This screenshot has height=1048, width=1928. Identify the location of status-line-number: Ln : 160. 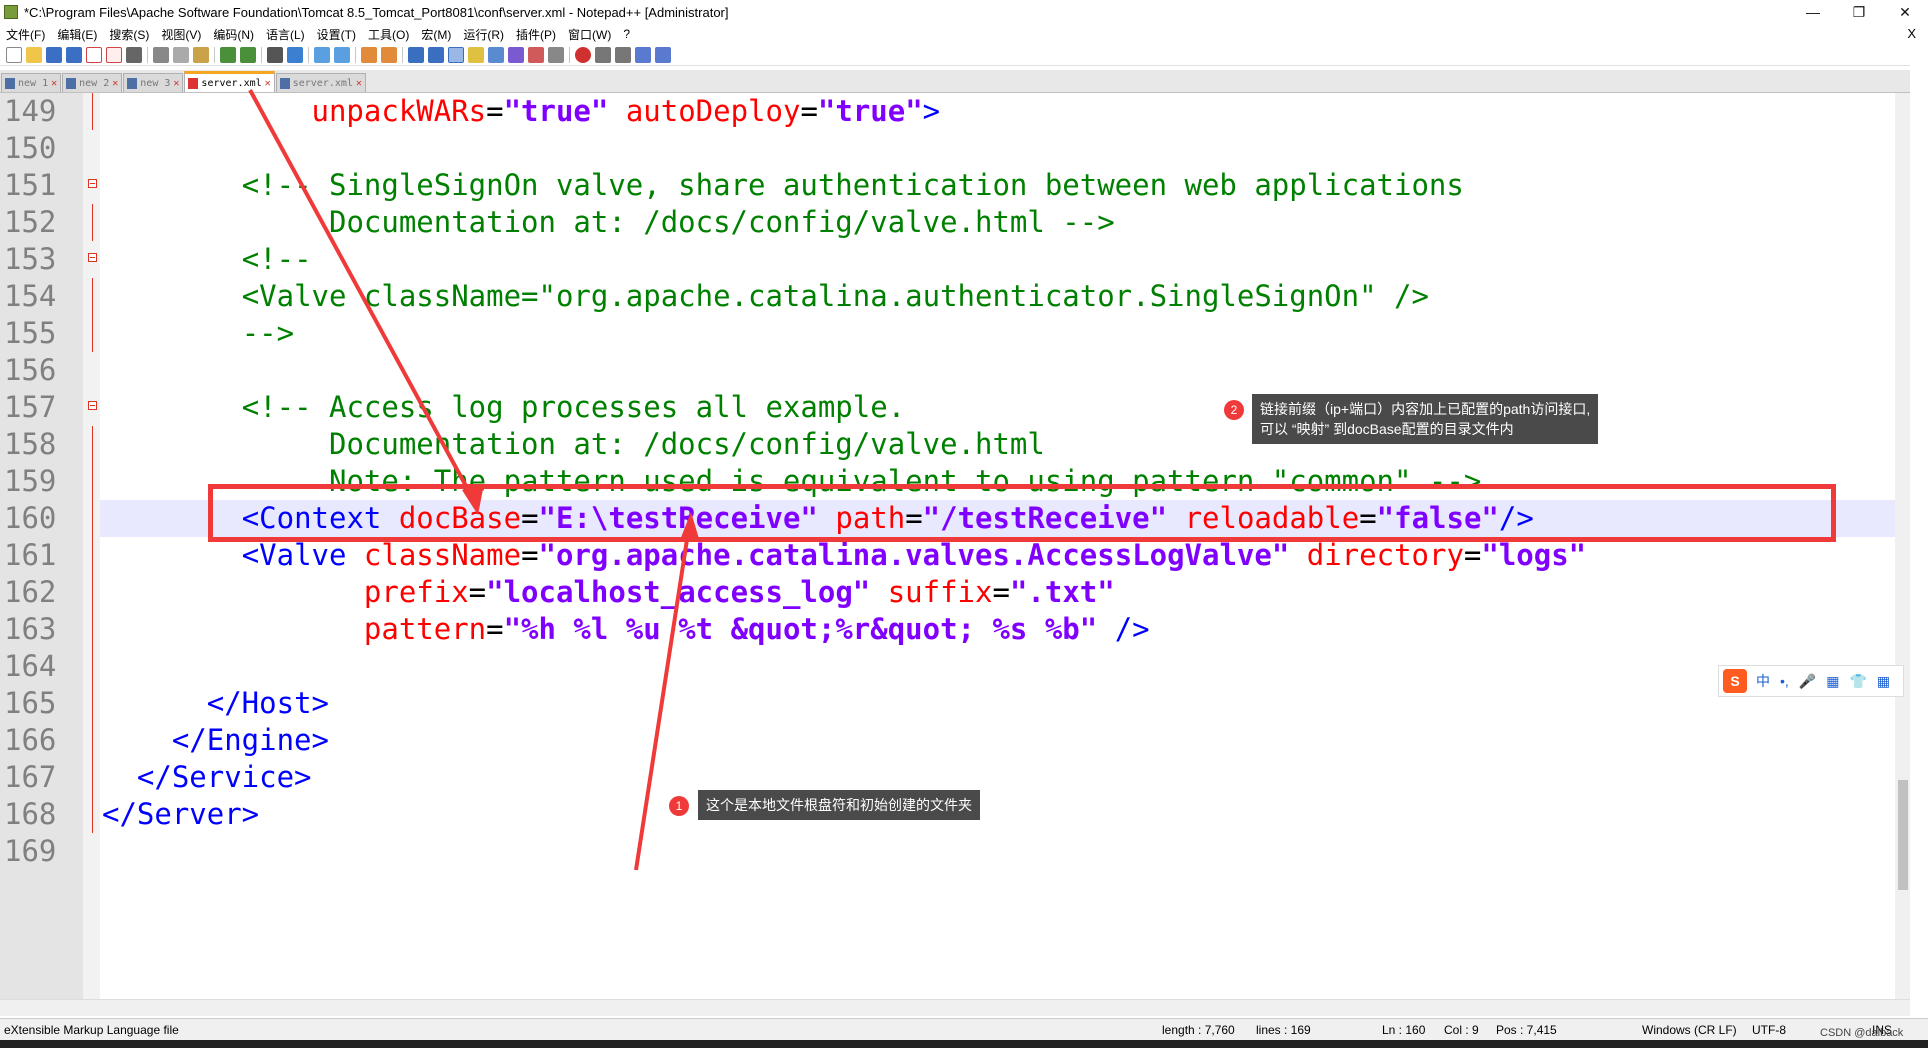
(1404, 1030).